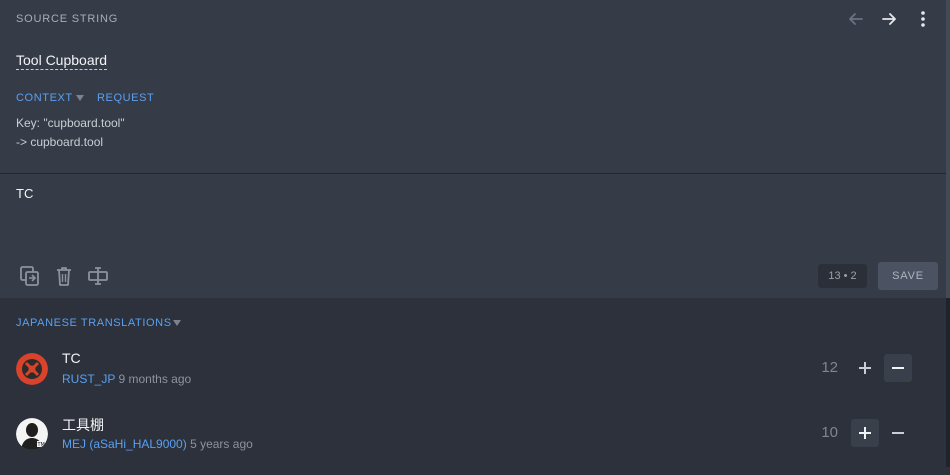 The image size is (950, 475). What do you see at coordinates (948, 149) in the screenshot?
I see `scrollbar-thumb` at bounding box center [948, 149].